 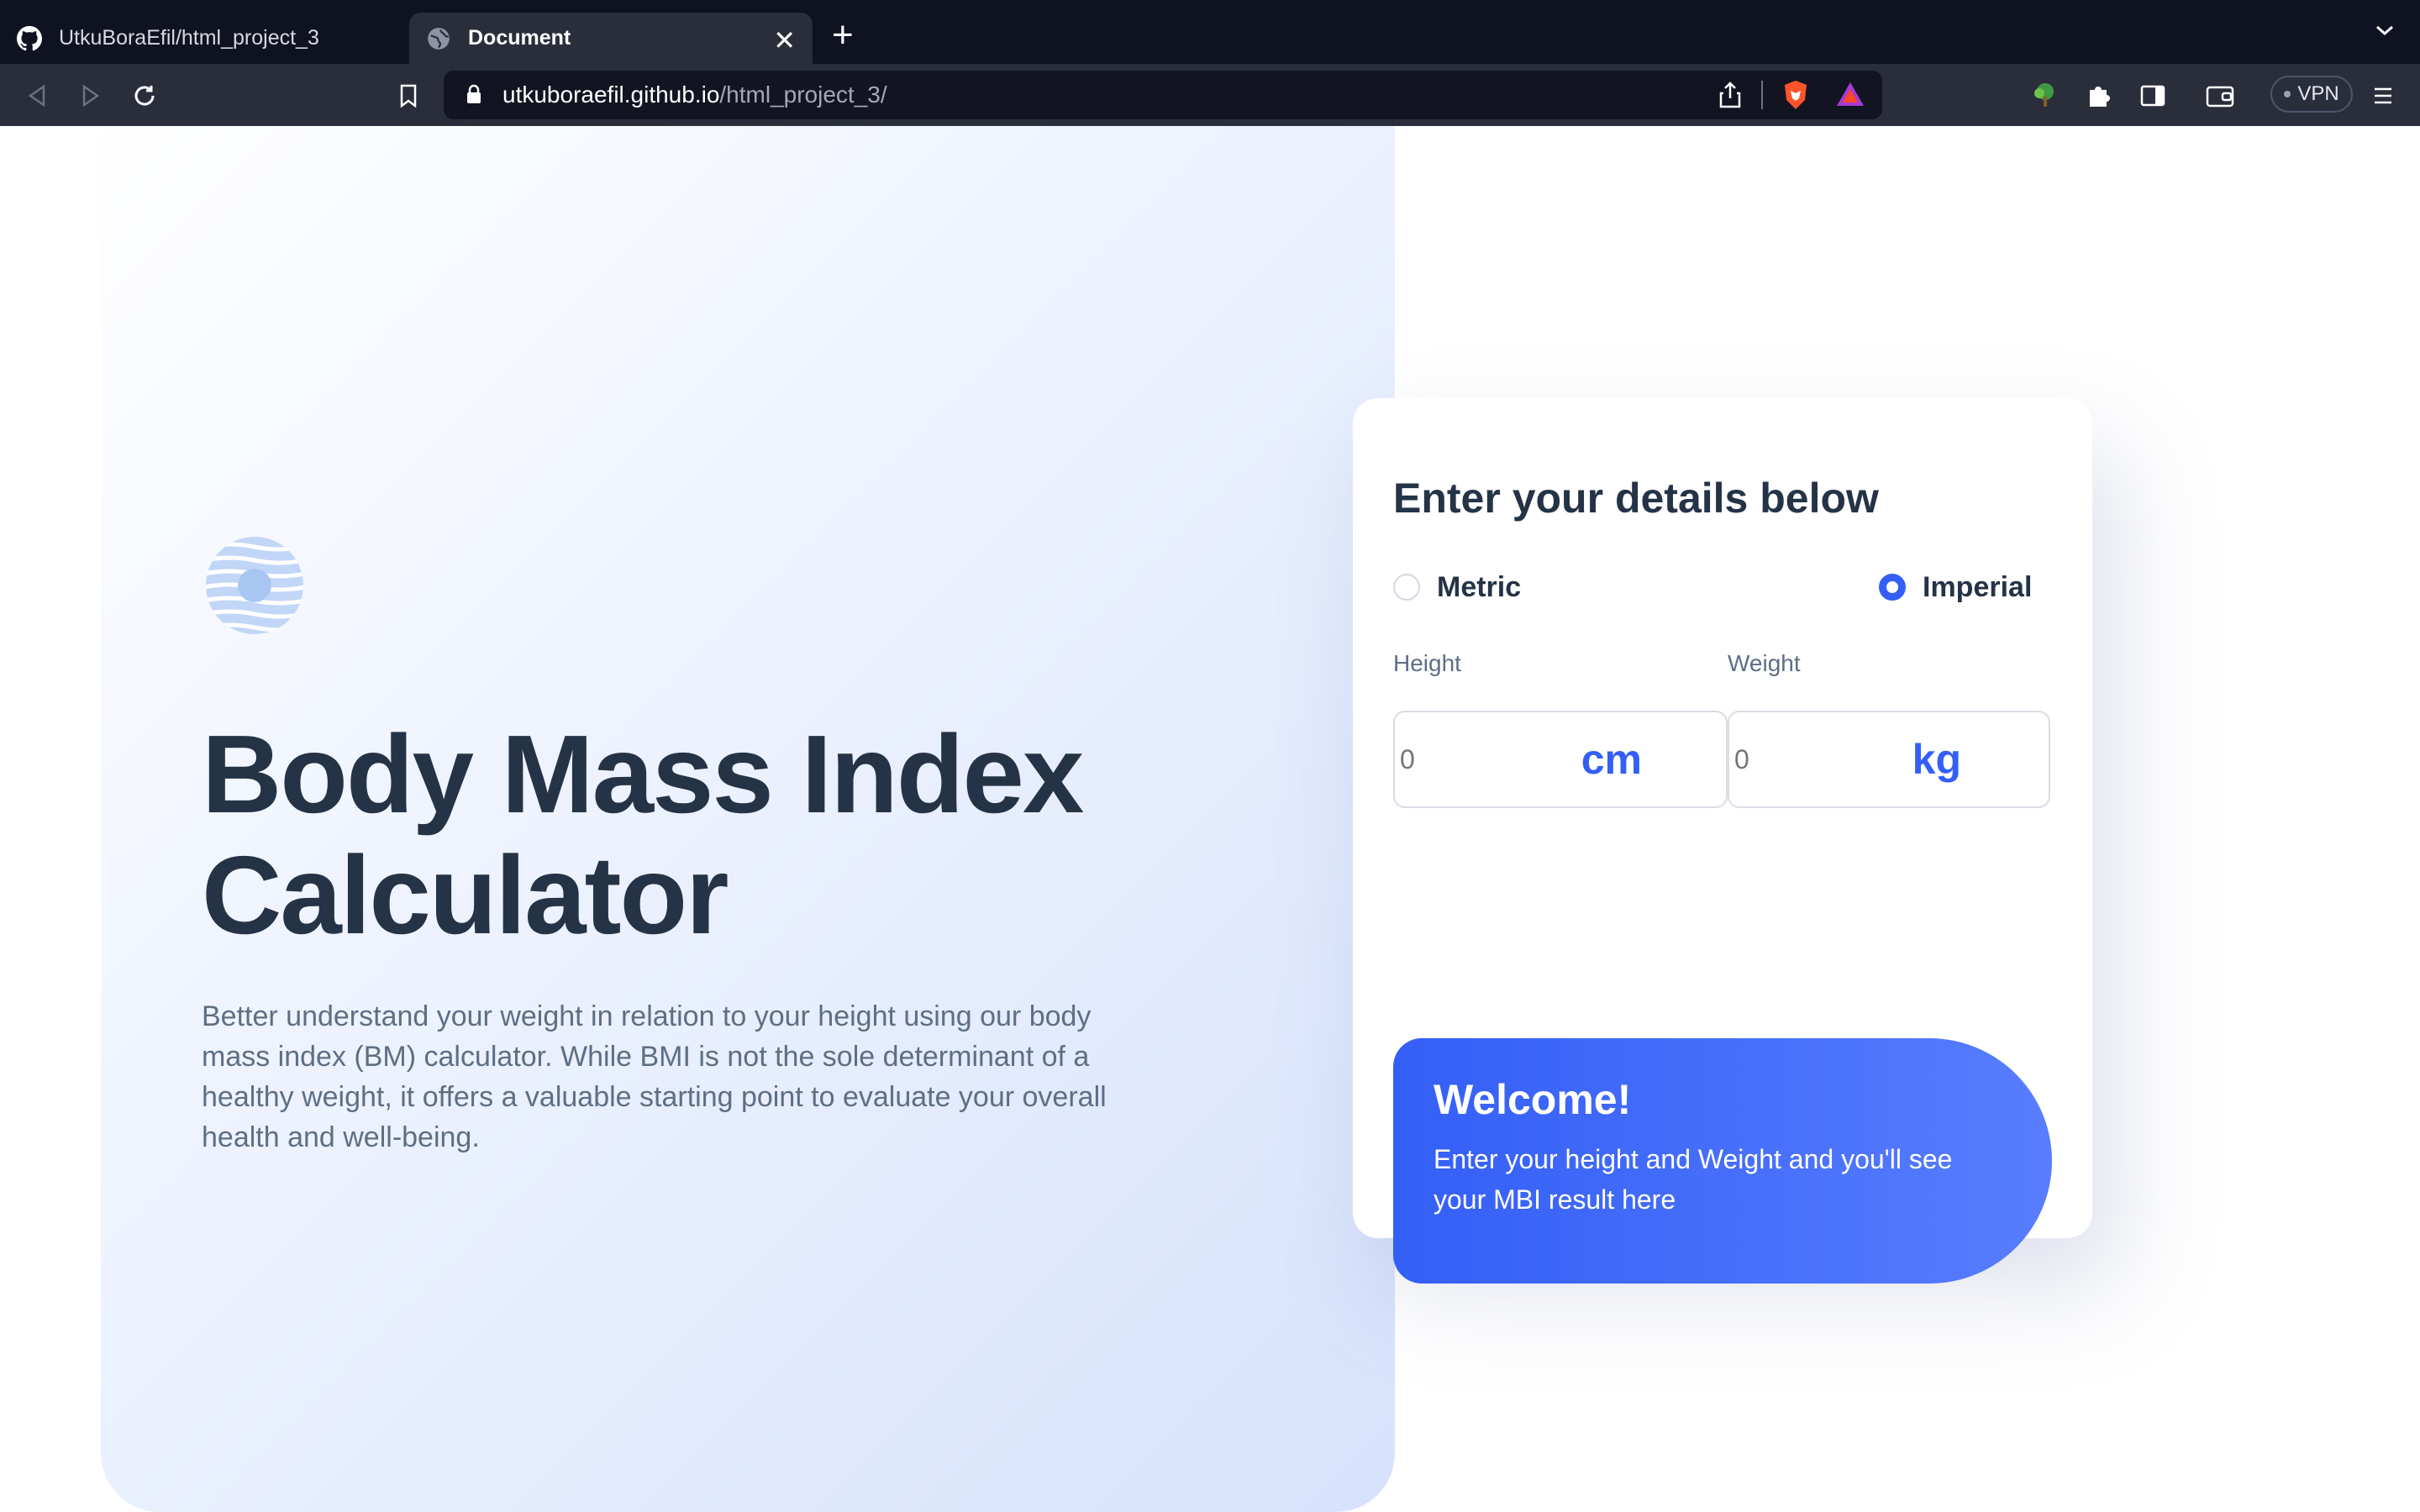 I want to click on height-field: cm, so click(x=1560, y=759).